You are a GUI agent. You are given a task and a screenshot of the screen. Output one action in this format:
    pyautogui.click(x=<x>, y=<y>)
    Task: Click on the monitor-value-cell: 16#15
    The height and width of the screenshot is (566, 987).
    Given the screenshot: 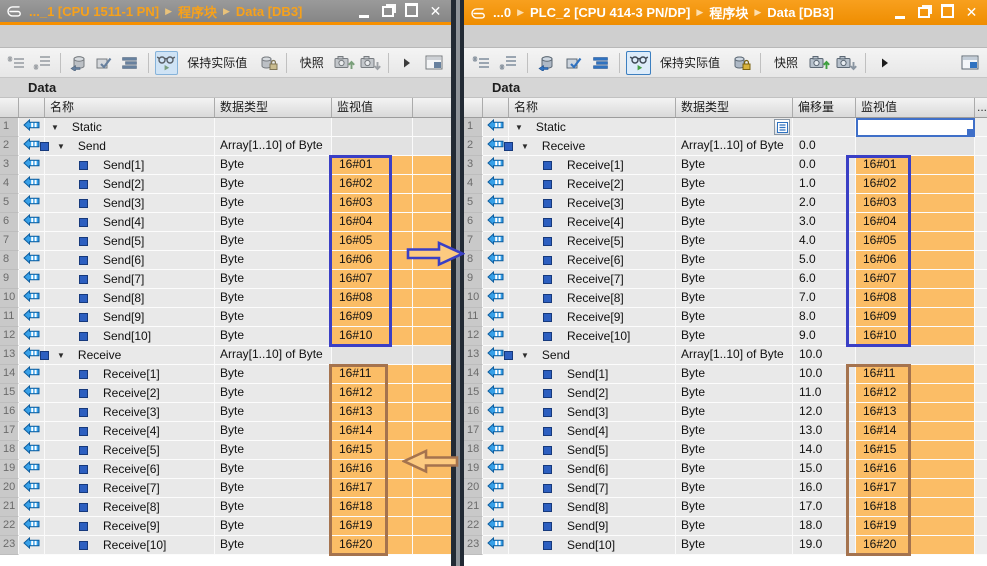 What is the action you would take?
    pyautogui.click(x=372, y=450)
    